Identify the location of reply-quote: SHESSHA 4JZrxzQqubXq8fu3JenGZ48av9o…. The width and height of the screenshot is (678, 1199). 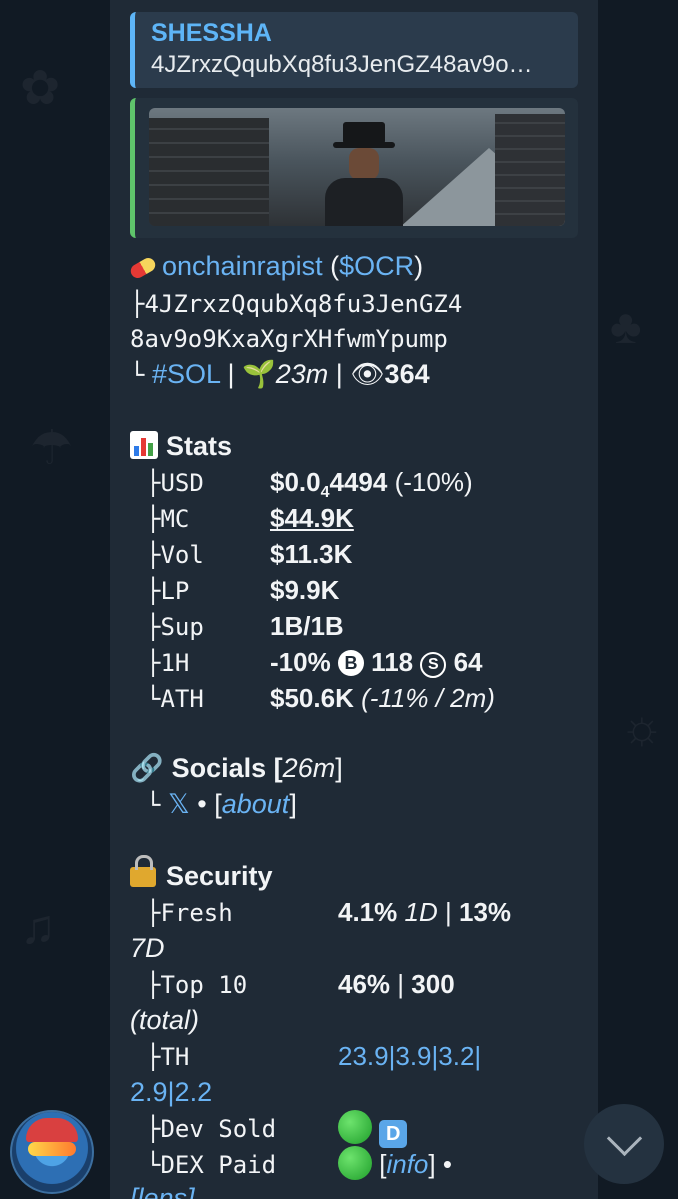
(354, 50).